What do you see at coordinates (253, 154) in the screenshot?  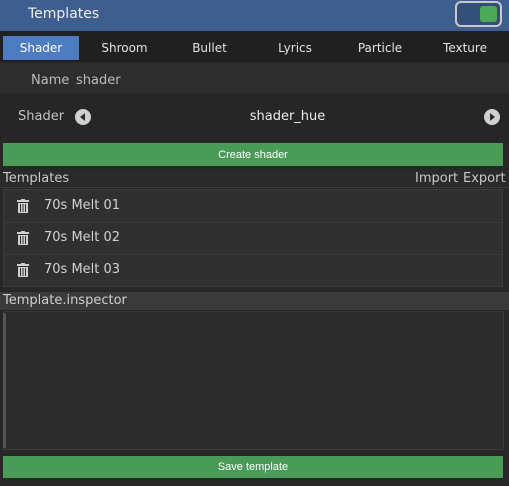 I see `create-shader-button: Create shader` at bounding box center [253, 154].